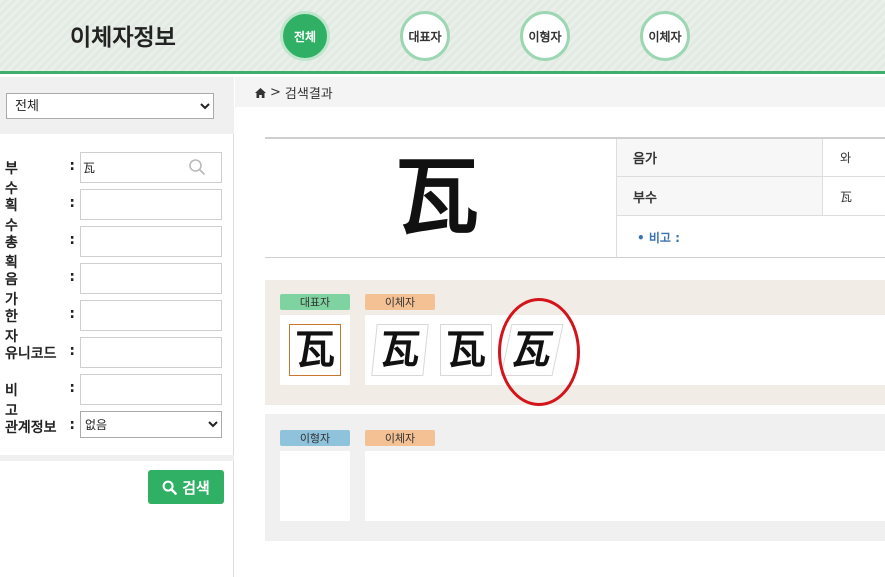 Image resolution: width=885 pixels, height=577 pixels. Describe the element at coordinates (425, 36) in the screenshot. I see `nav-representative: 대표자` at that location.